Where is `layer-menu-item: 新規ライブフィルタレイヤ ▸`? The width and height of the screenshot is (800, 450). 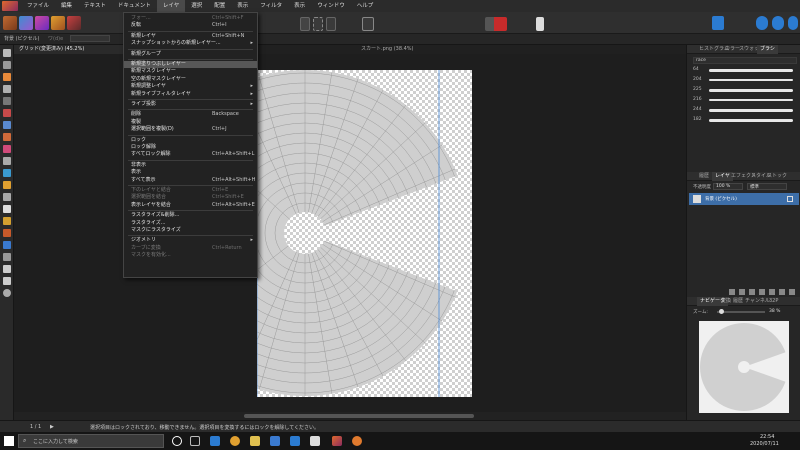
layer-menu-item: 新規ライブフィルタレイヤ ▸ is located at coordinates (190, 94).